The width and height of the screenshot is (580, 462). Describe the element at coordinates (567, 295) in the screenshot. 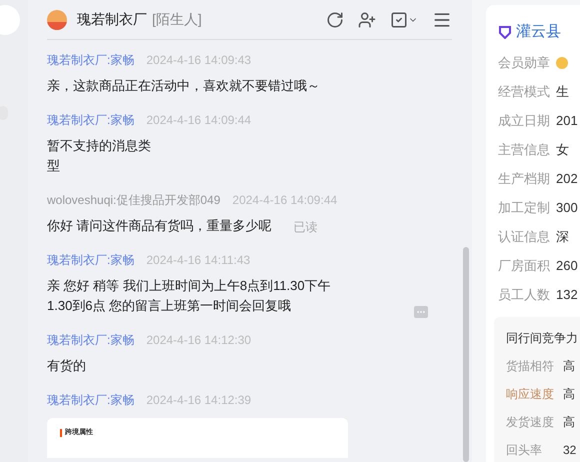

I see `info-value: 132` at that location.